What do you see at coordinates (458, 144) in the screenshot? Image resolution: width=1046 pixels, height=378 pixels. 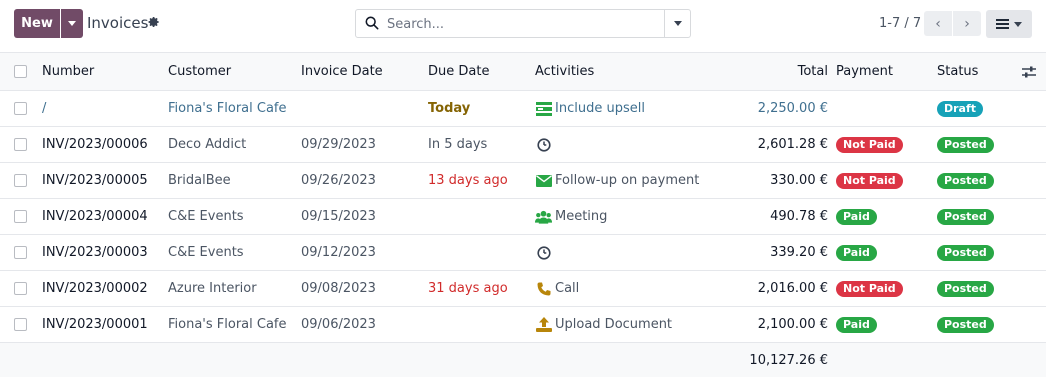 I see `due-date: In 5 days` at bounding box center [458, 144].